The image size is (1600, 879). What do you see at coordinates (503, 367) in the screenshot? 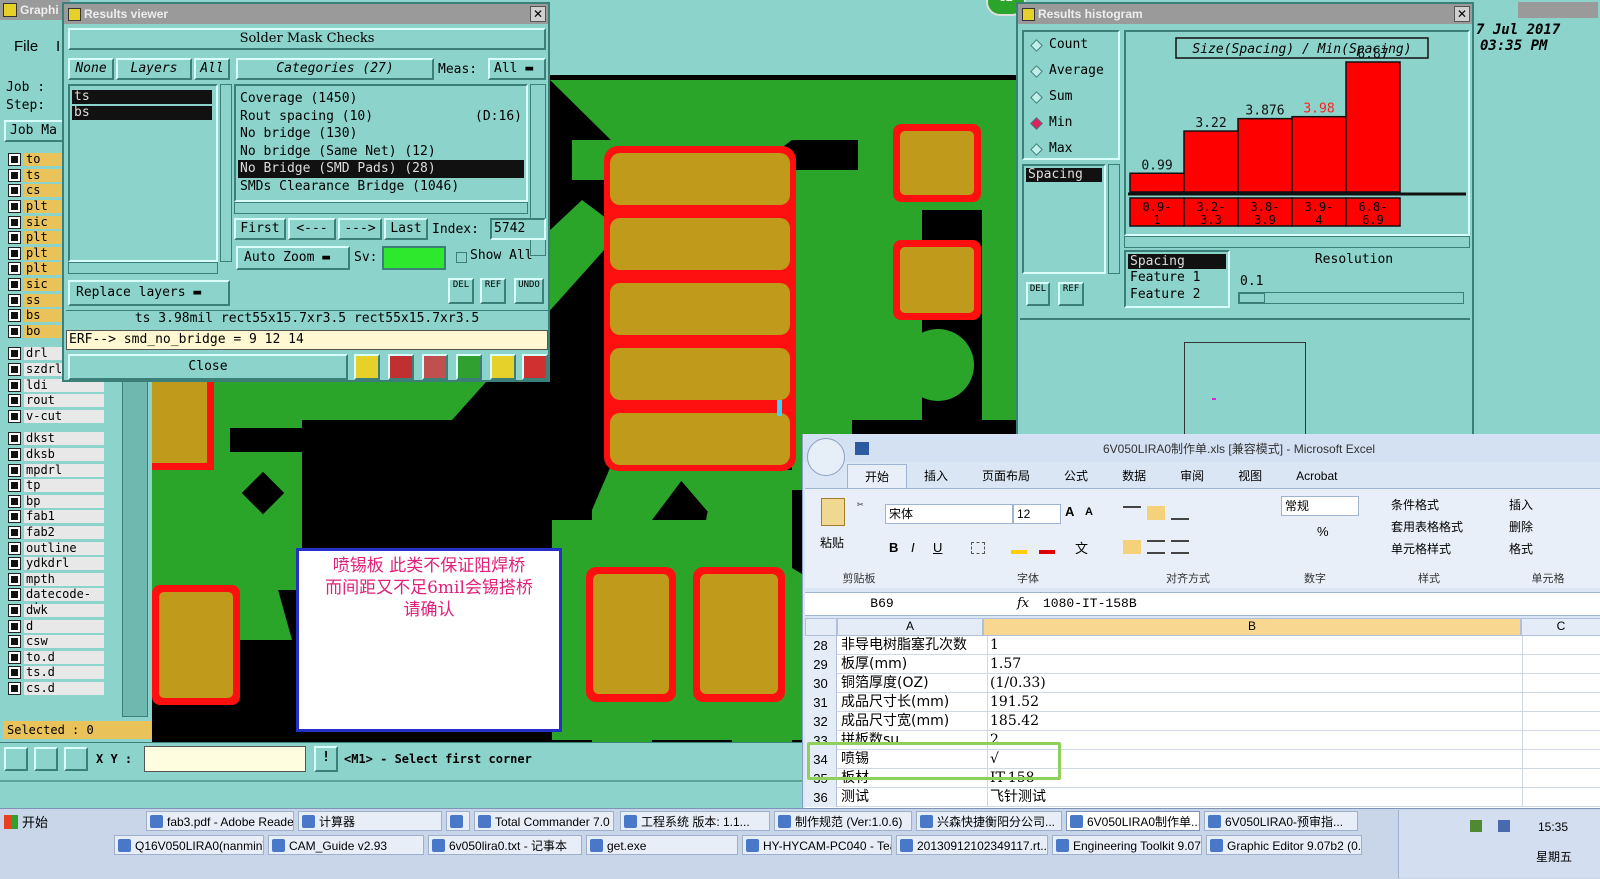
I see `tool-icon-e` at bounding box center [503, 367].